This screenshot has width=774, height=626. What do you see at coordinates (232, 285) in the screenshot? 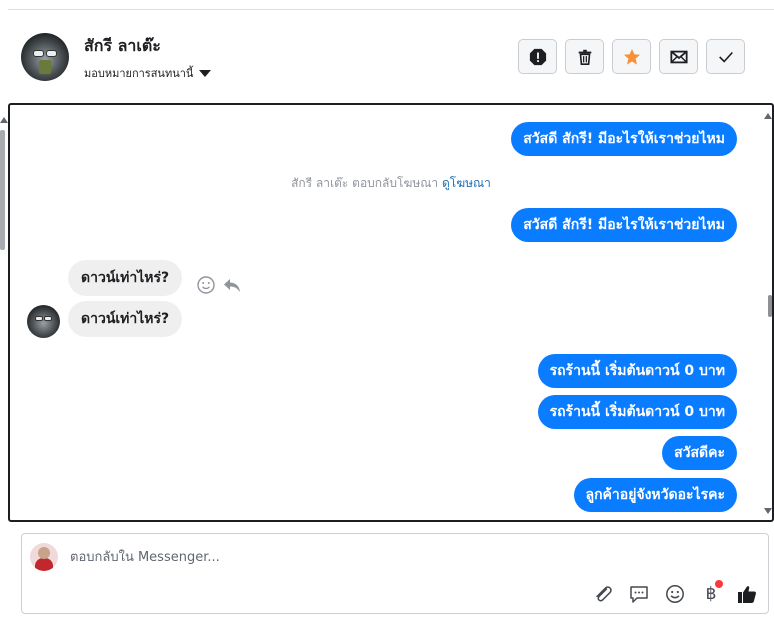
I see `reply-arrow-icon` at bounding box center [232, 285].